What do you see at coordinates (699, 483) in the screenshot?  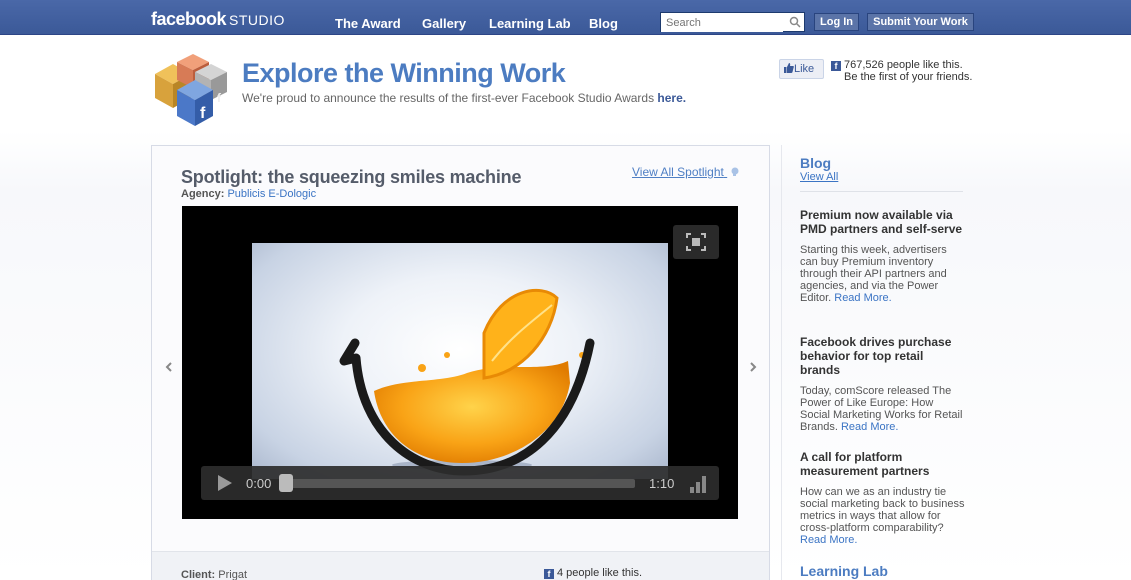 I see `volume-icon` at bounding box center [699, 483].